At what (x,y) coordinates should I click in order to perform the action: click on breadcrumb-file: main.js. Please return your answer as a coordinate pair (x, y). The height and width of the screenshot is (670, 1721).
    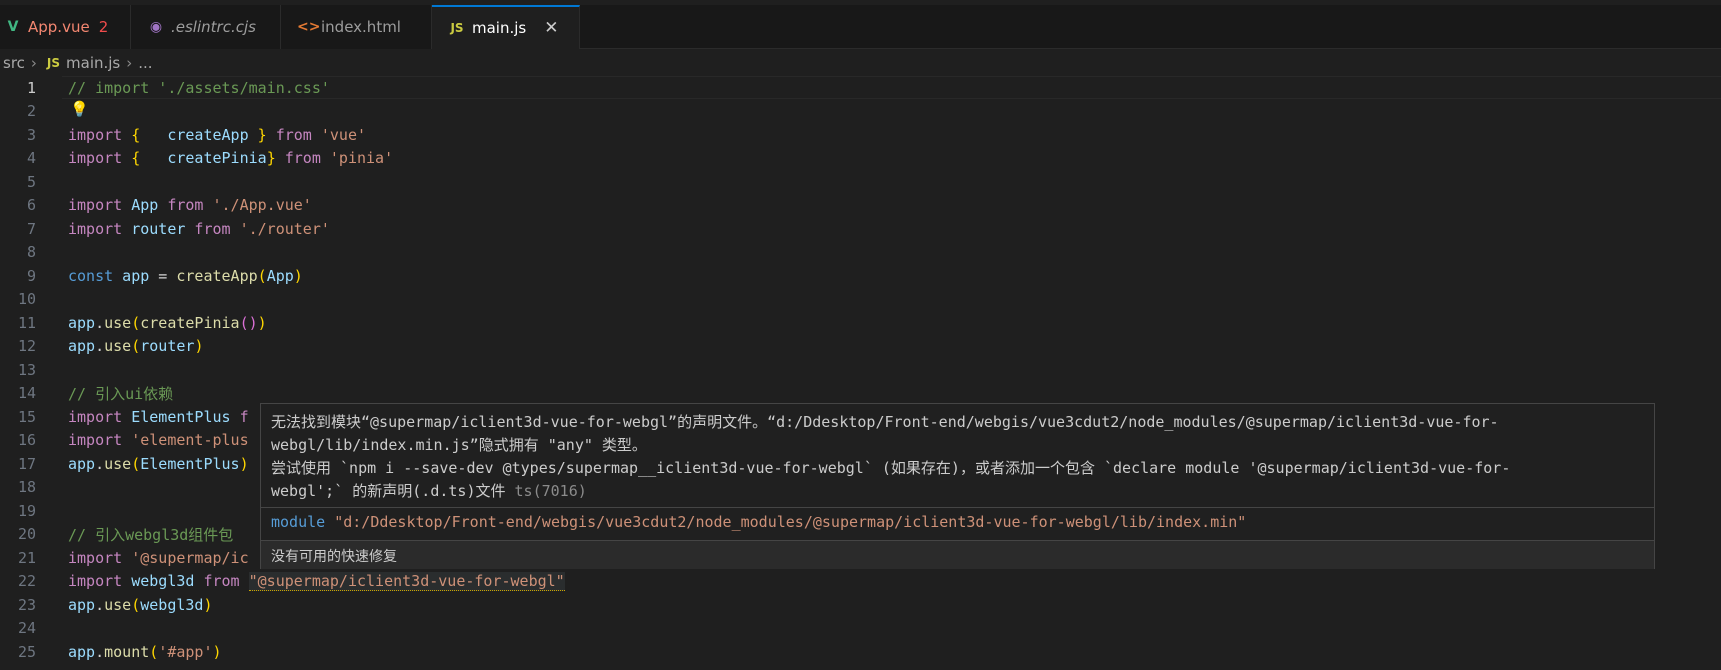
    Looking at the image, I should click on (93, 63).